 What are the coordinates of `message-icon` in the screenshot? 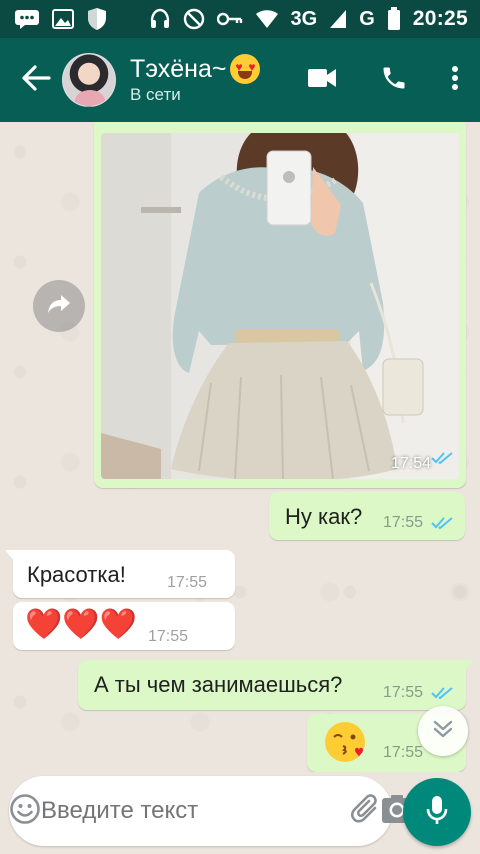 It's located at (27, 19).